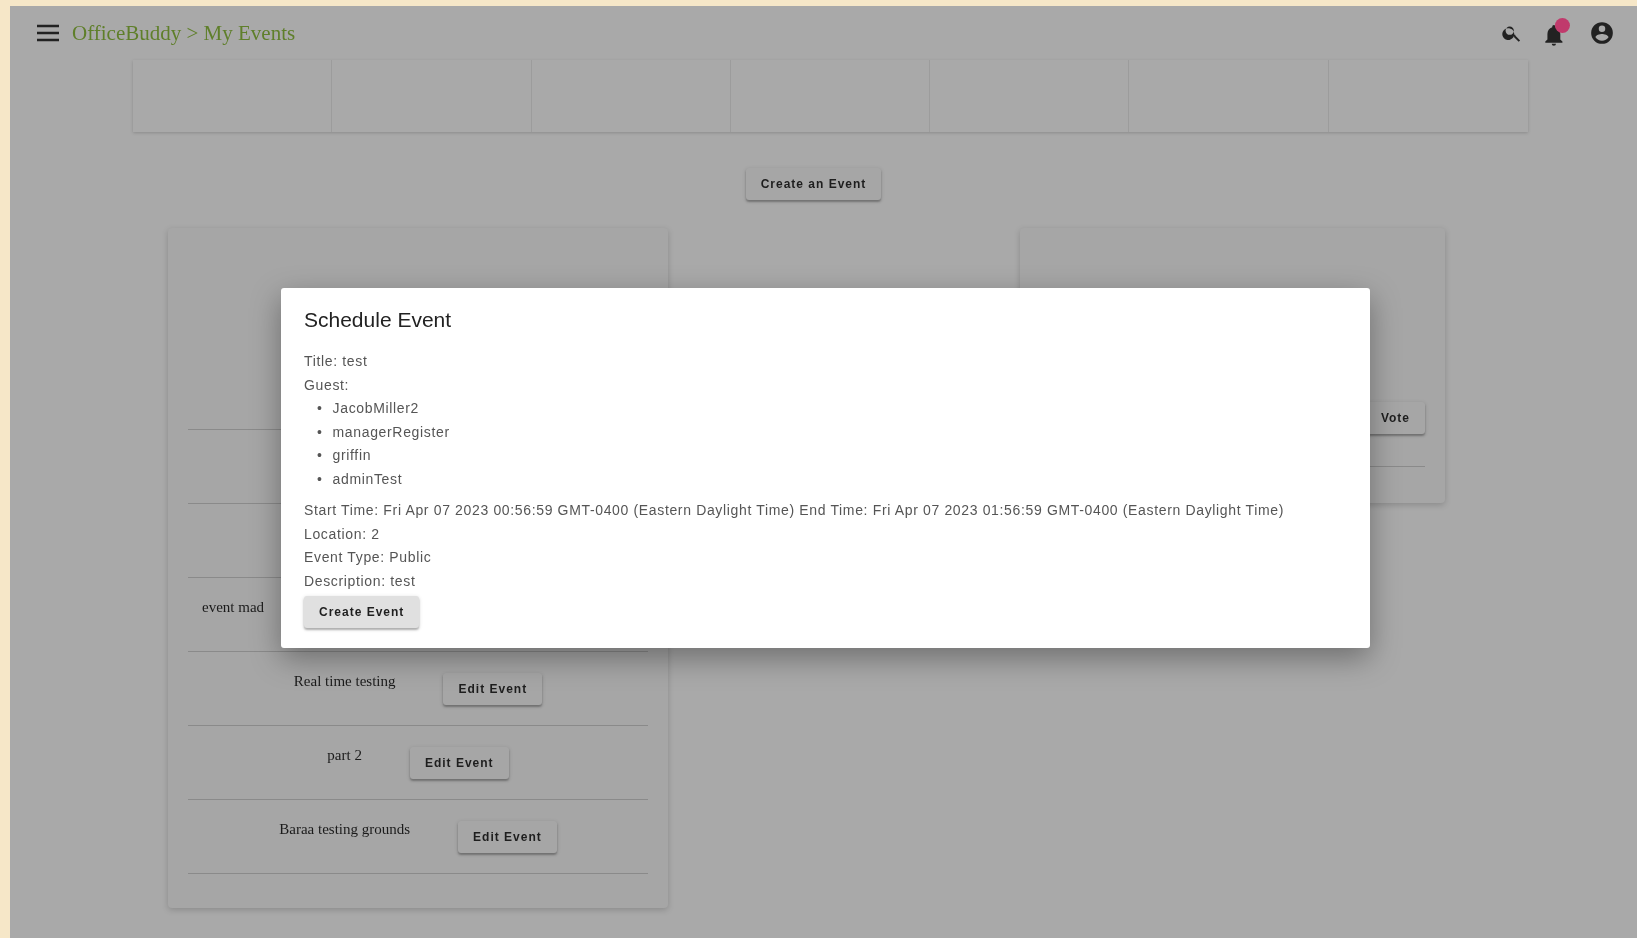 The width and height of the screenshot is (1637, 938). Describe the element at coordinates (344, 755) in the screenshot. I see `event-title: part 2` at that location.